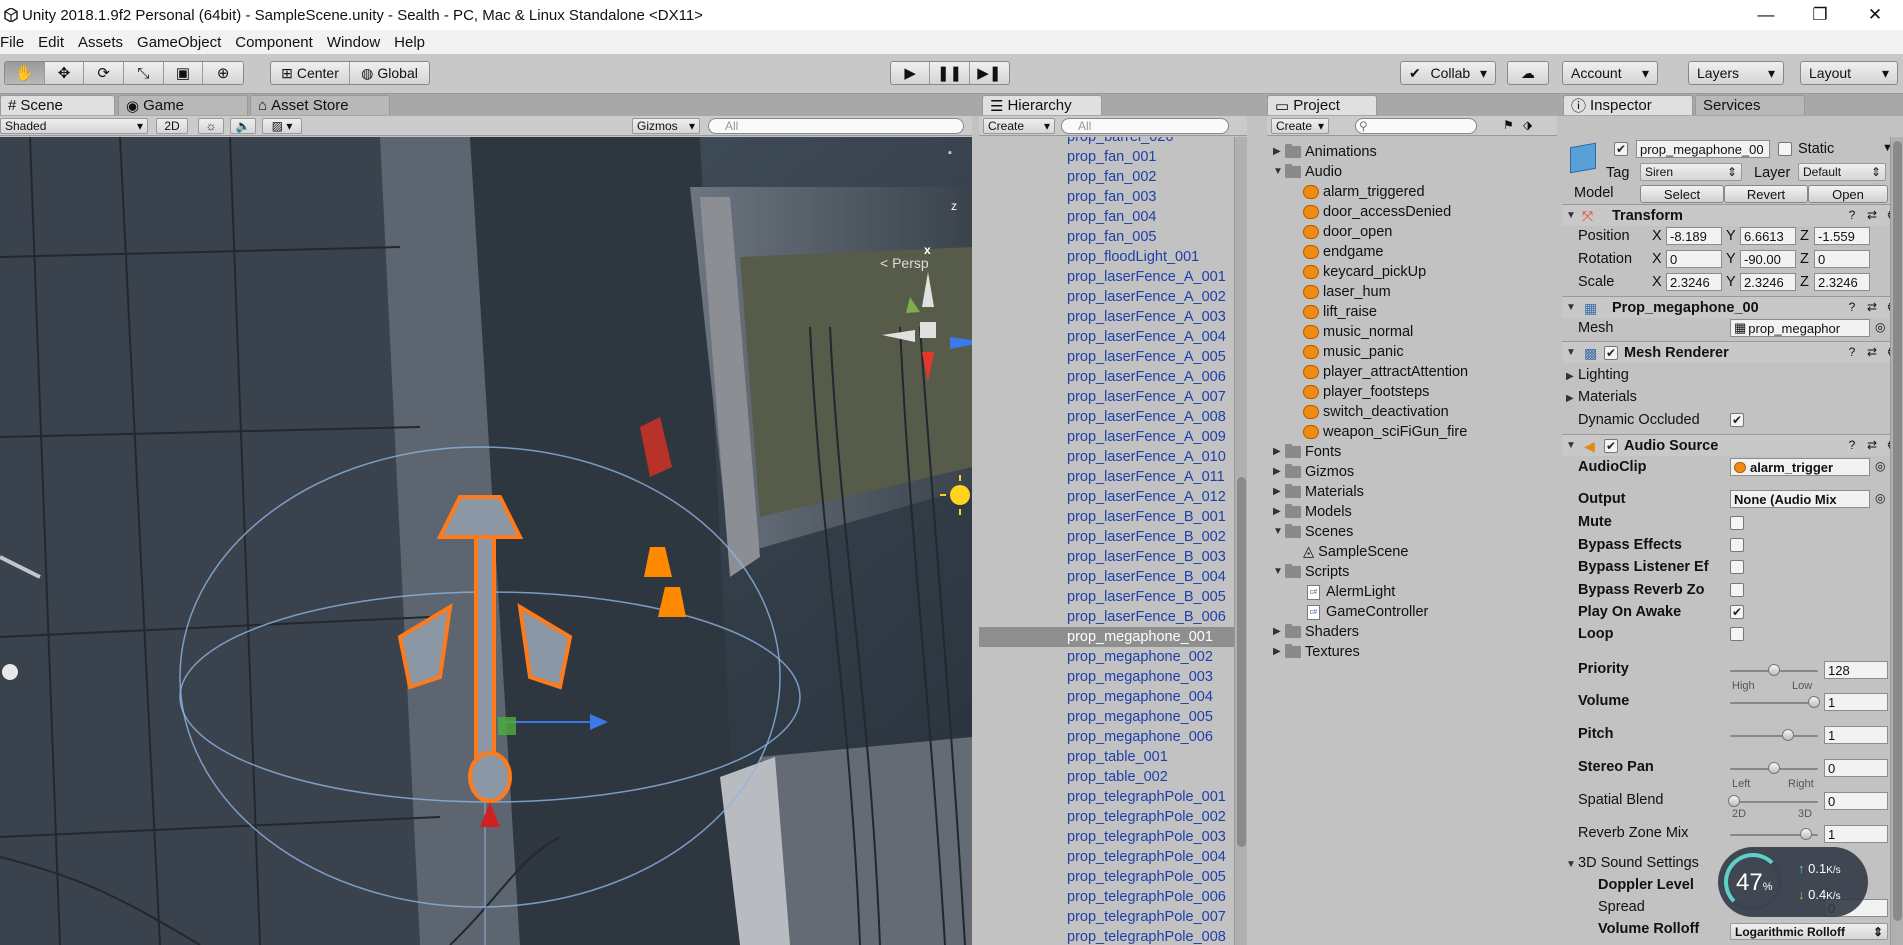  What do you see at coordinates (65, 73) in the screenshot?
I see `move-tool-button: ✥` at bounding box center [65, 73].